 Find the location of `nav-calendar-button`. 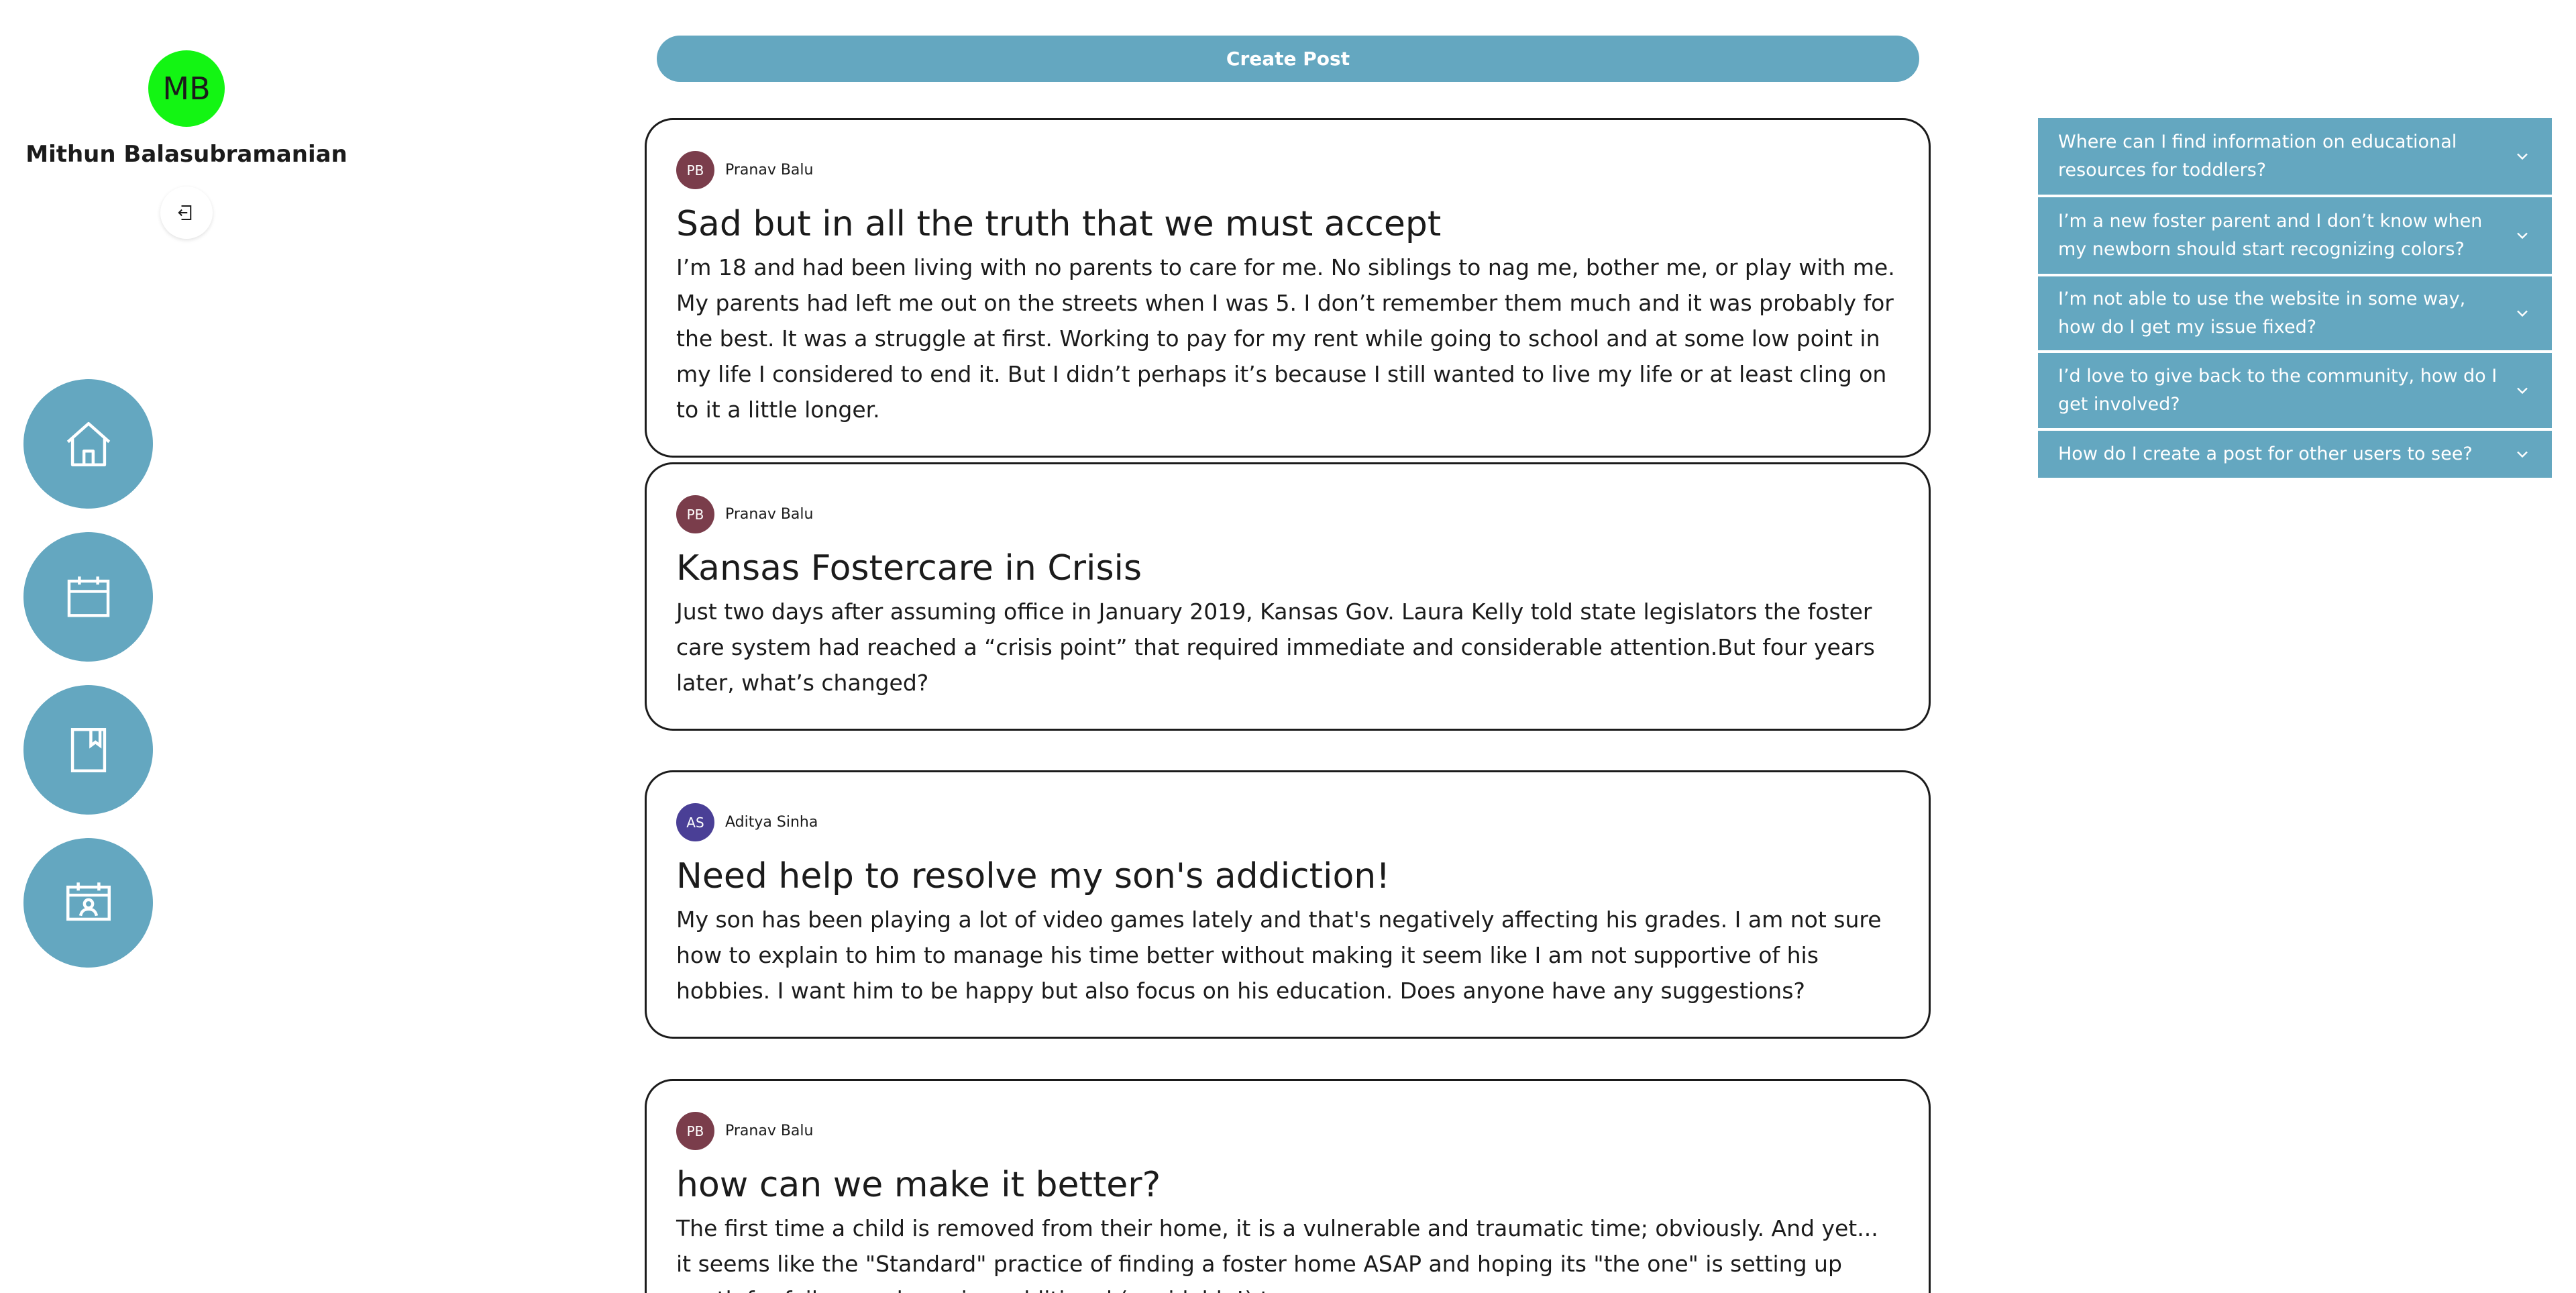

nav-calendar-button is located at coordinates (88, 597).